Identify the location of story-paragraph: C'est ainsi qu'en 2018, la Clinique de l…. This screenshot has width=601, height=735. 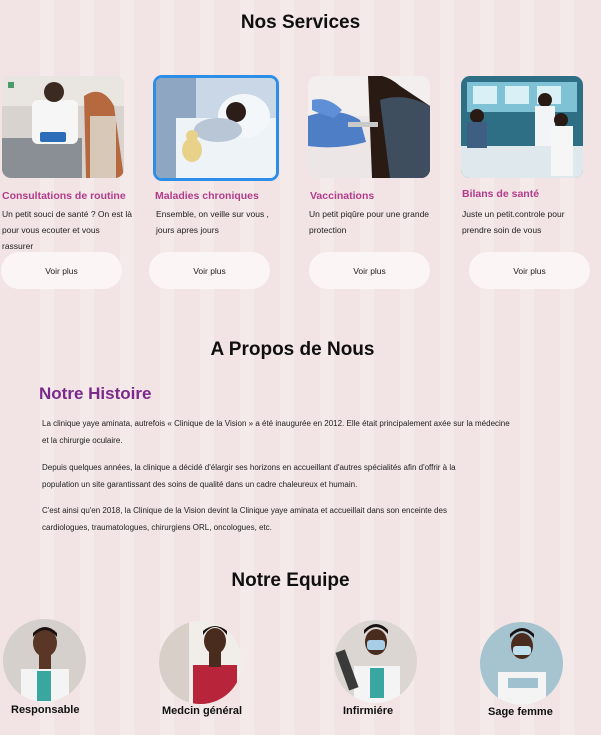
(244, 519).